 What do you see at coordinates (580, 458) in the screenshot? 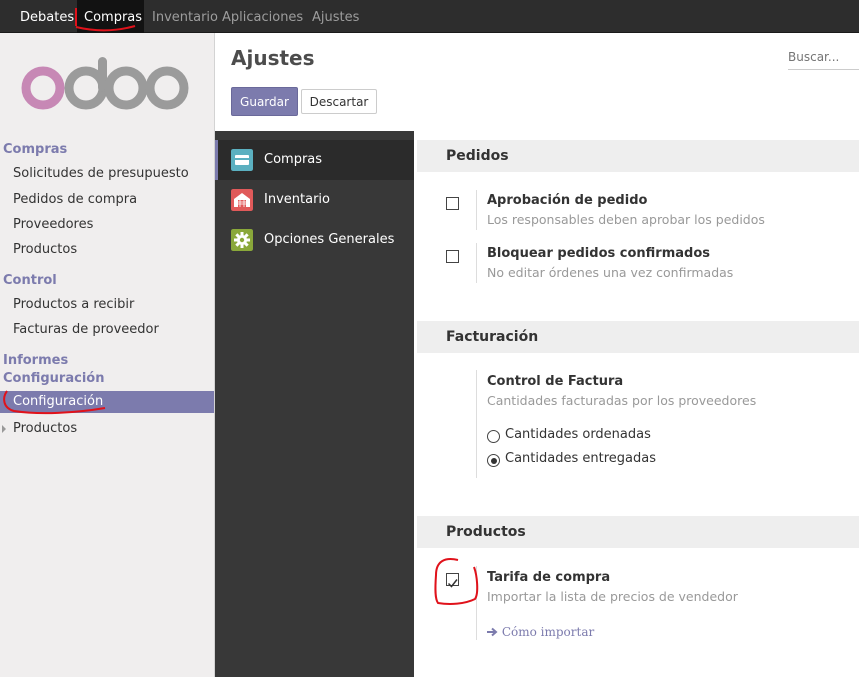
I see `radio-label-delivered: Cantidades entregadas` at bounding box center [580, 458].